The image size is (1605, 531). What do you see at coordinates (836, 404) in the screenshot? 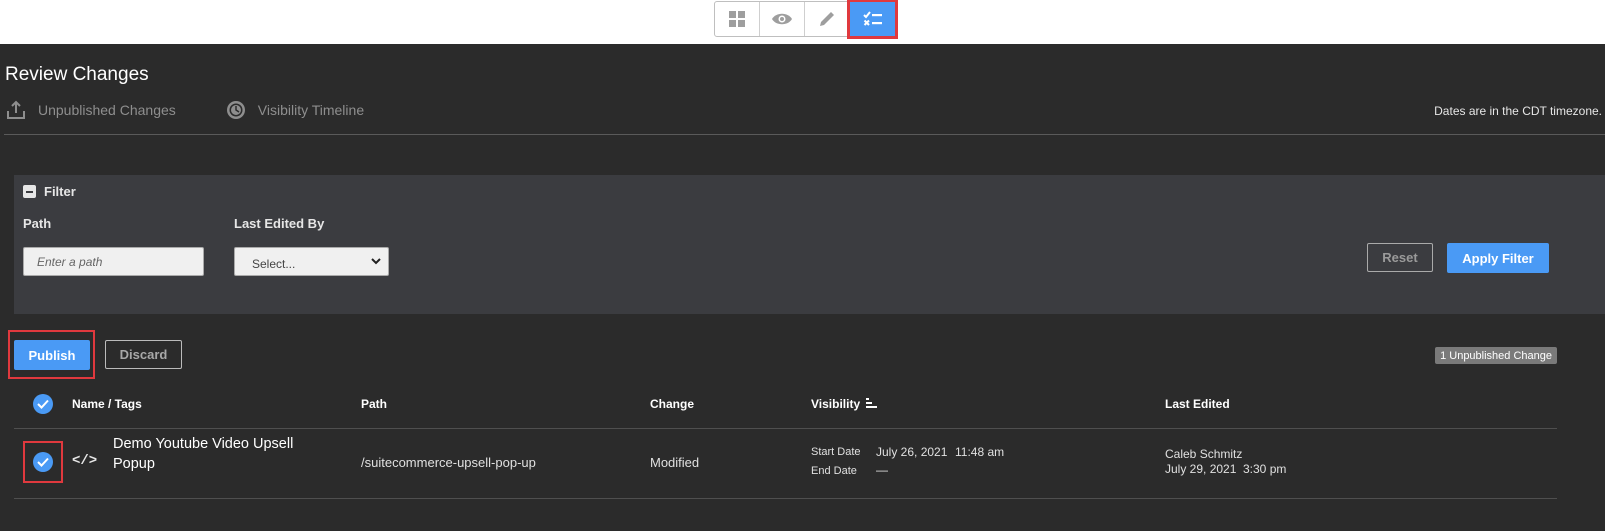
I see `visibility-header-label: Visibility` at bounding box center [836, 404].